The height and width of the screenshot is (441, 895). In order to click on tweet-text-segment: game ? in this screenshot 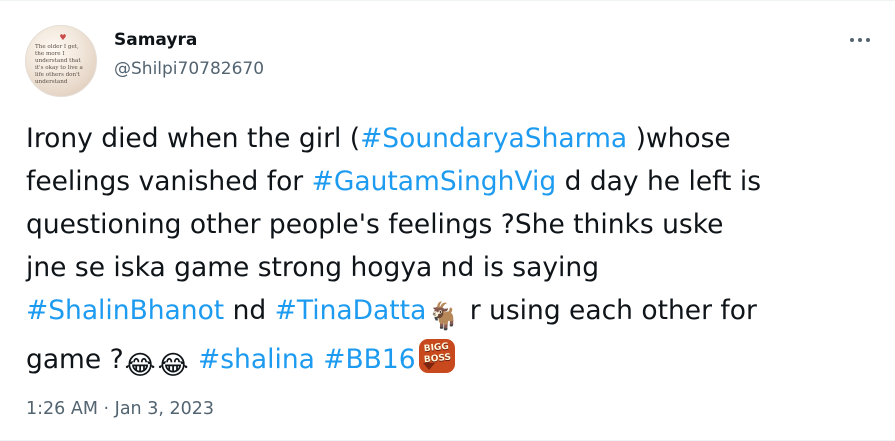, I will do `click(75, 359)`.